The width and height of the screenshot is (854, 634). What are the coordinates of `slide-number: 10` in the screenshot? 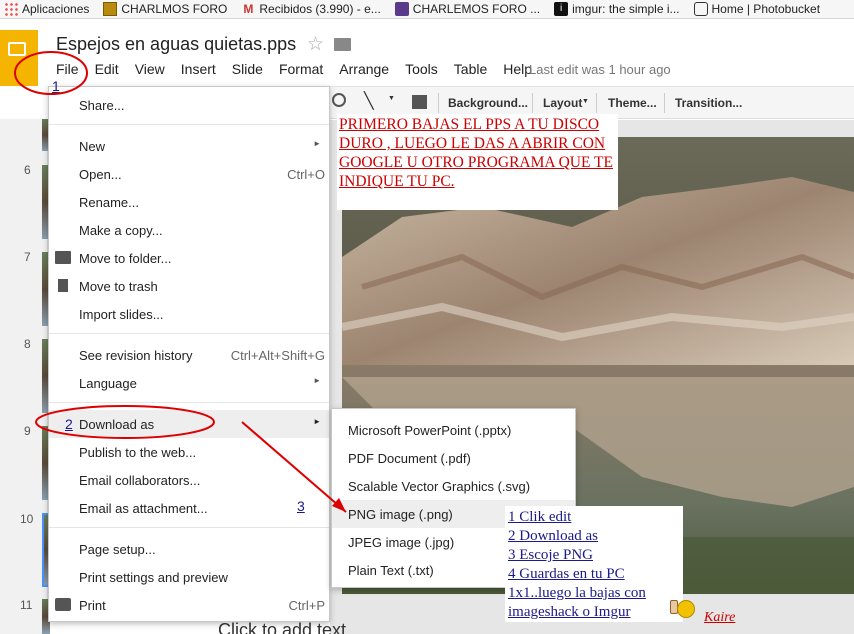 It's located at (27, 519).